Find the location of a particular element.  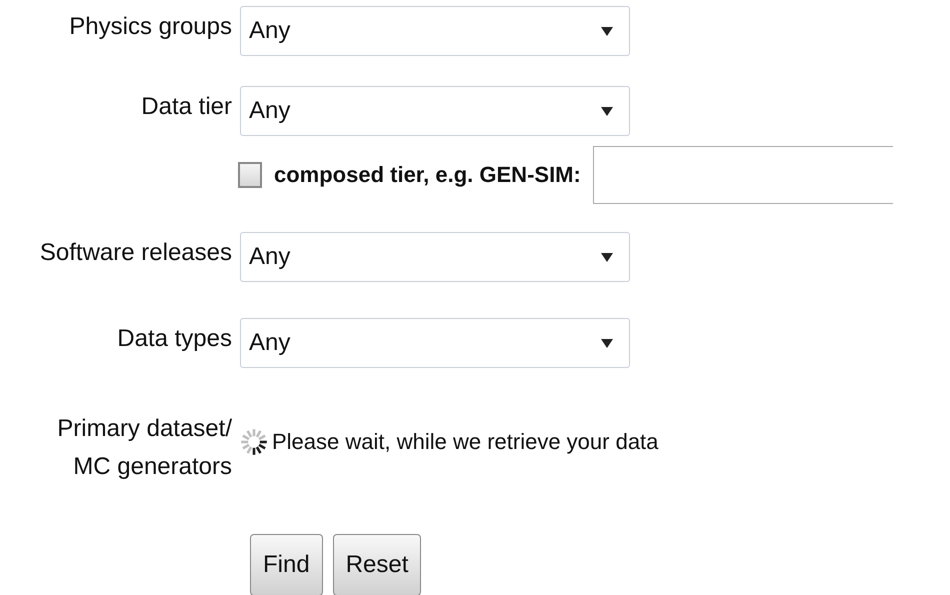

field-label: Data tier is located at coordinates (186, 107).